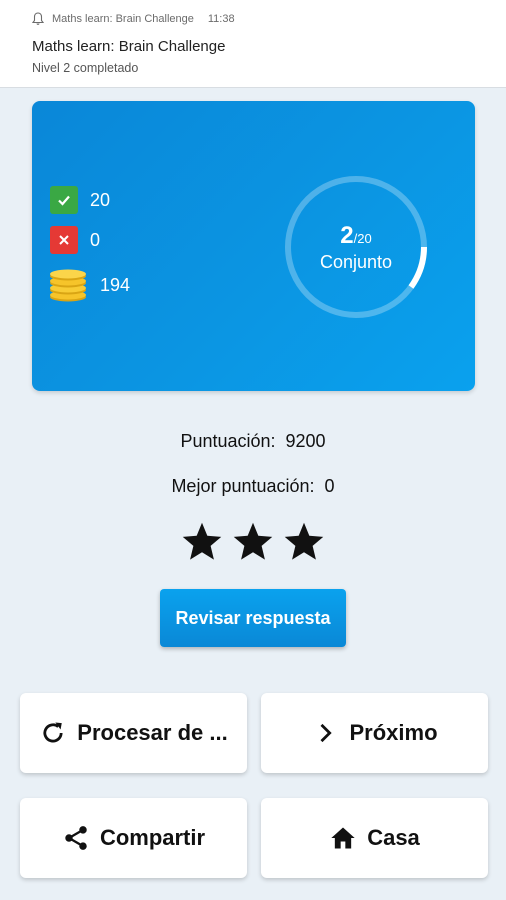  Describe the element at coordinates (64, 200) in the screenshot. I see `check-icon` at that location.